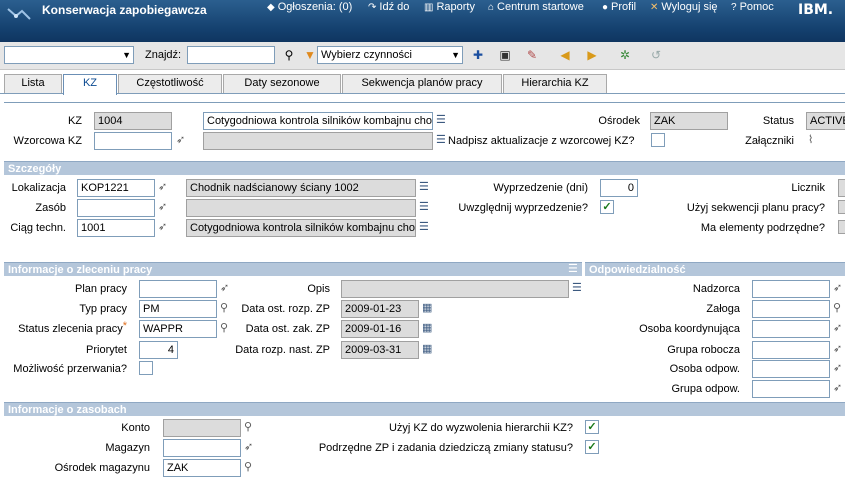 Image resolution: width=845 pixels, height=492 pixels. What do you see at coordinates (592, 427) in the screenshot?
I see `use-hierarchy-checkbox: ✓` at bounding box center [592, 427].